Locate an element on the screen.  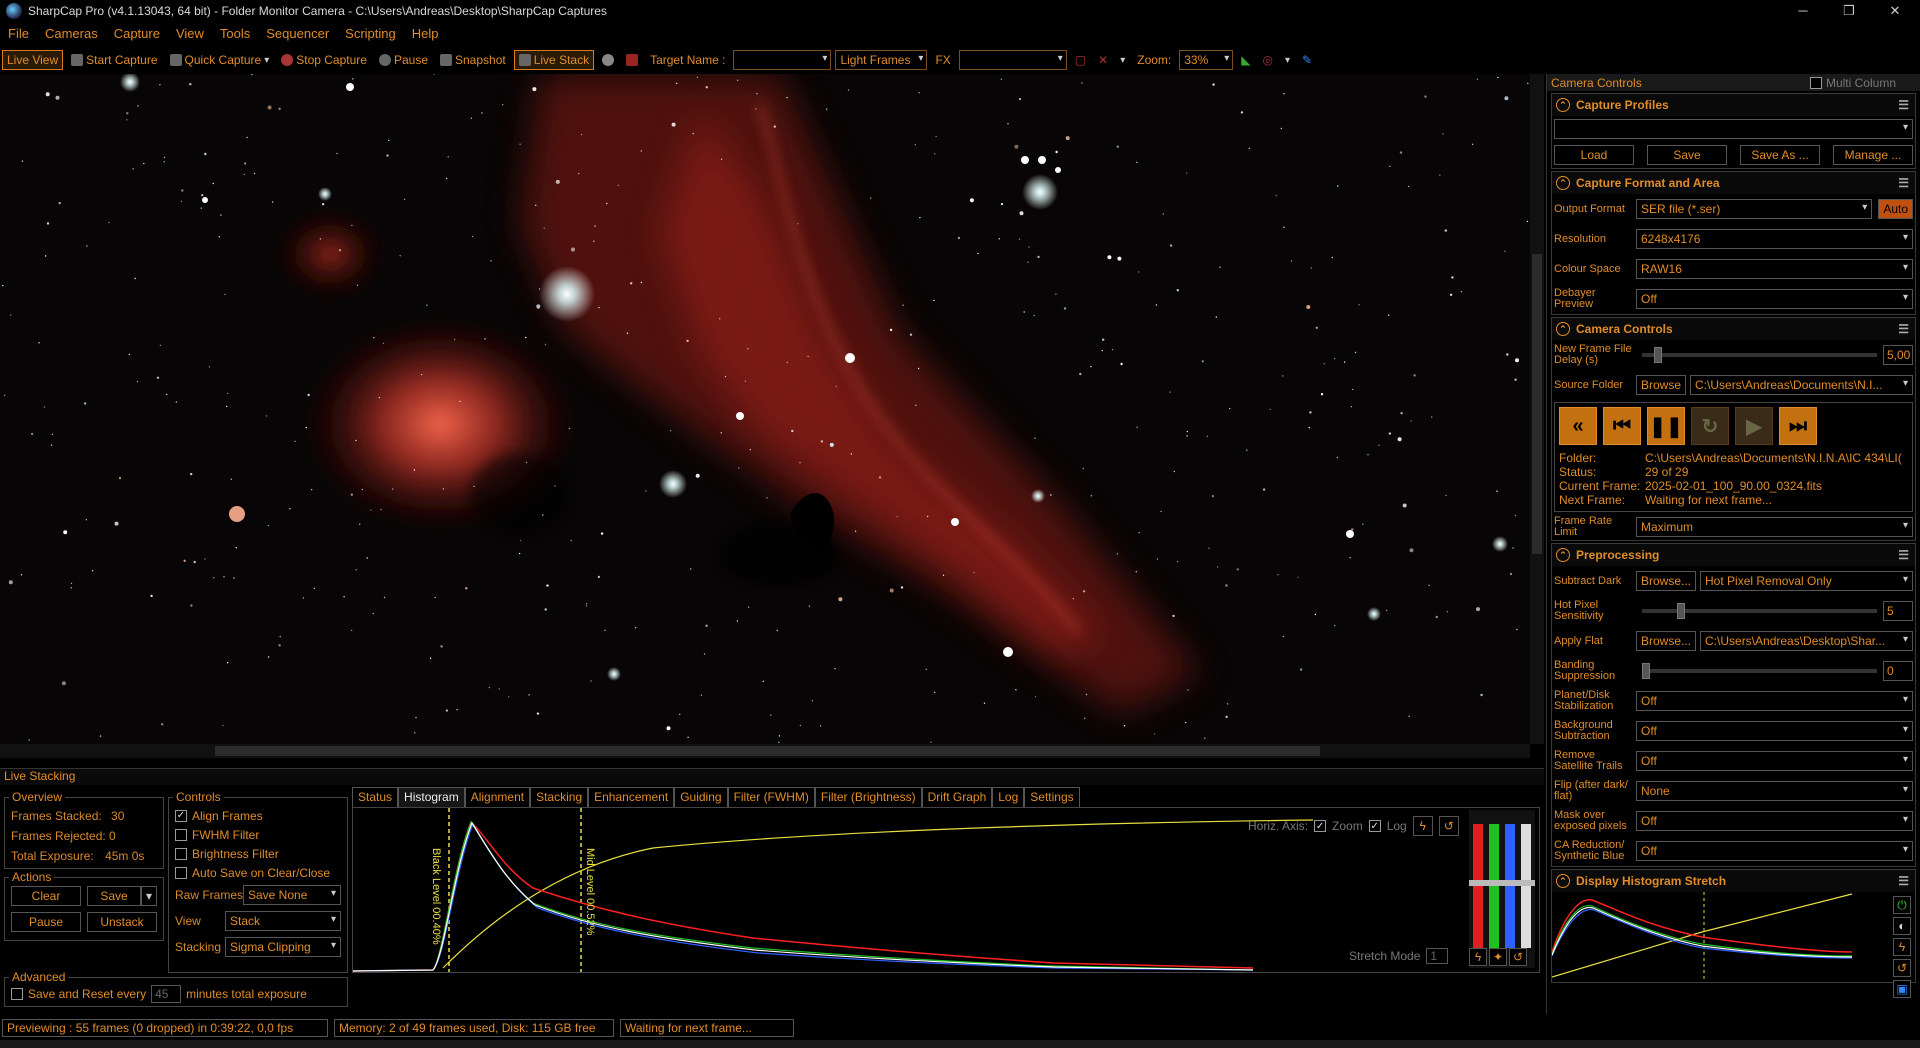
zoom-select: 33% is located at coordinates (1206, 60).